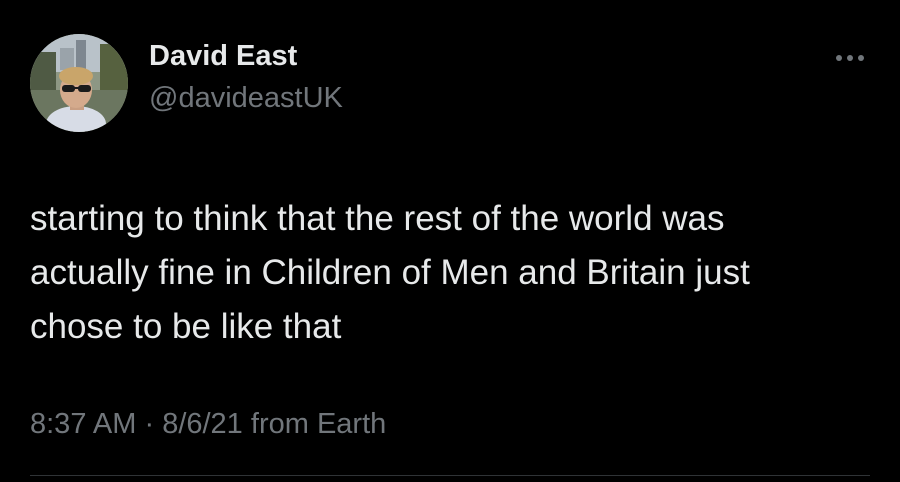 Image resolution: width=900 pixels, height=482 pixels. I want to click on divider, so click(450, 475).